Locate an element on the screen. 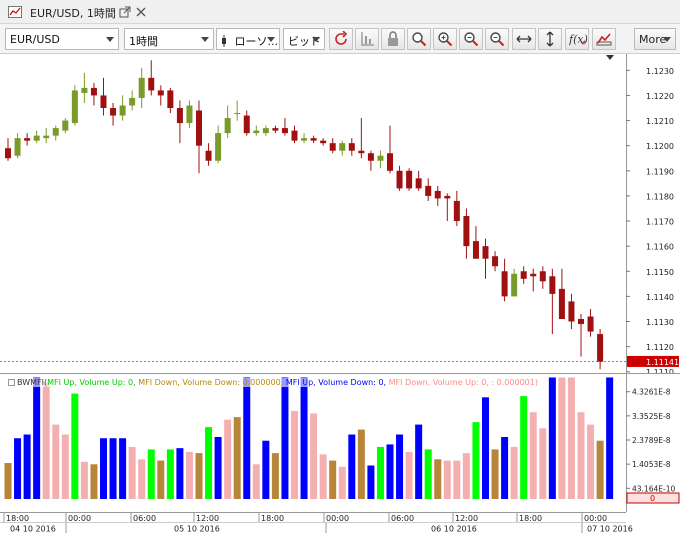 The width and height of the screenshot is (680, 533). indicator-tick-label: 3.3525E-8 is located at coordinates (651, 416).